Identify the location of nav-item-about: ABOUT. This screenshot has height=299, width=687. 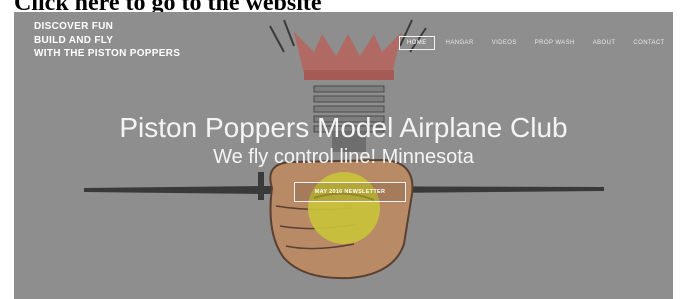
(604, 43).